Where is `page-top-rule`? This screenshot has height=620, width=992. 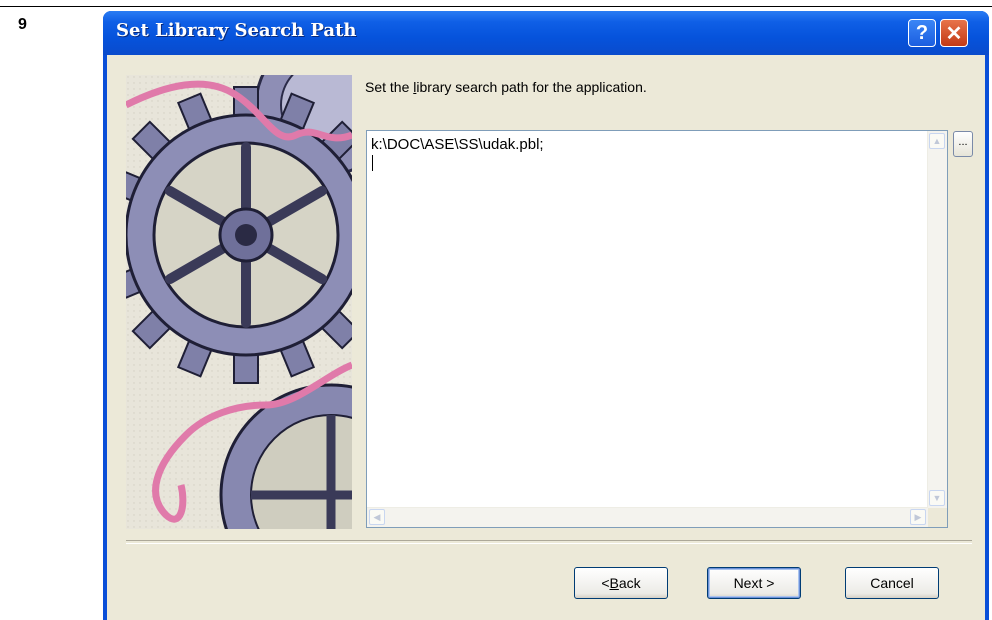 page-top-rule is located at coordinates (496, 6).